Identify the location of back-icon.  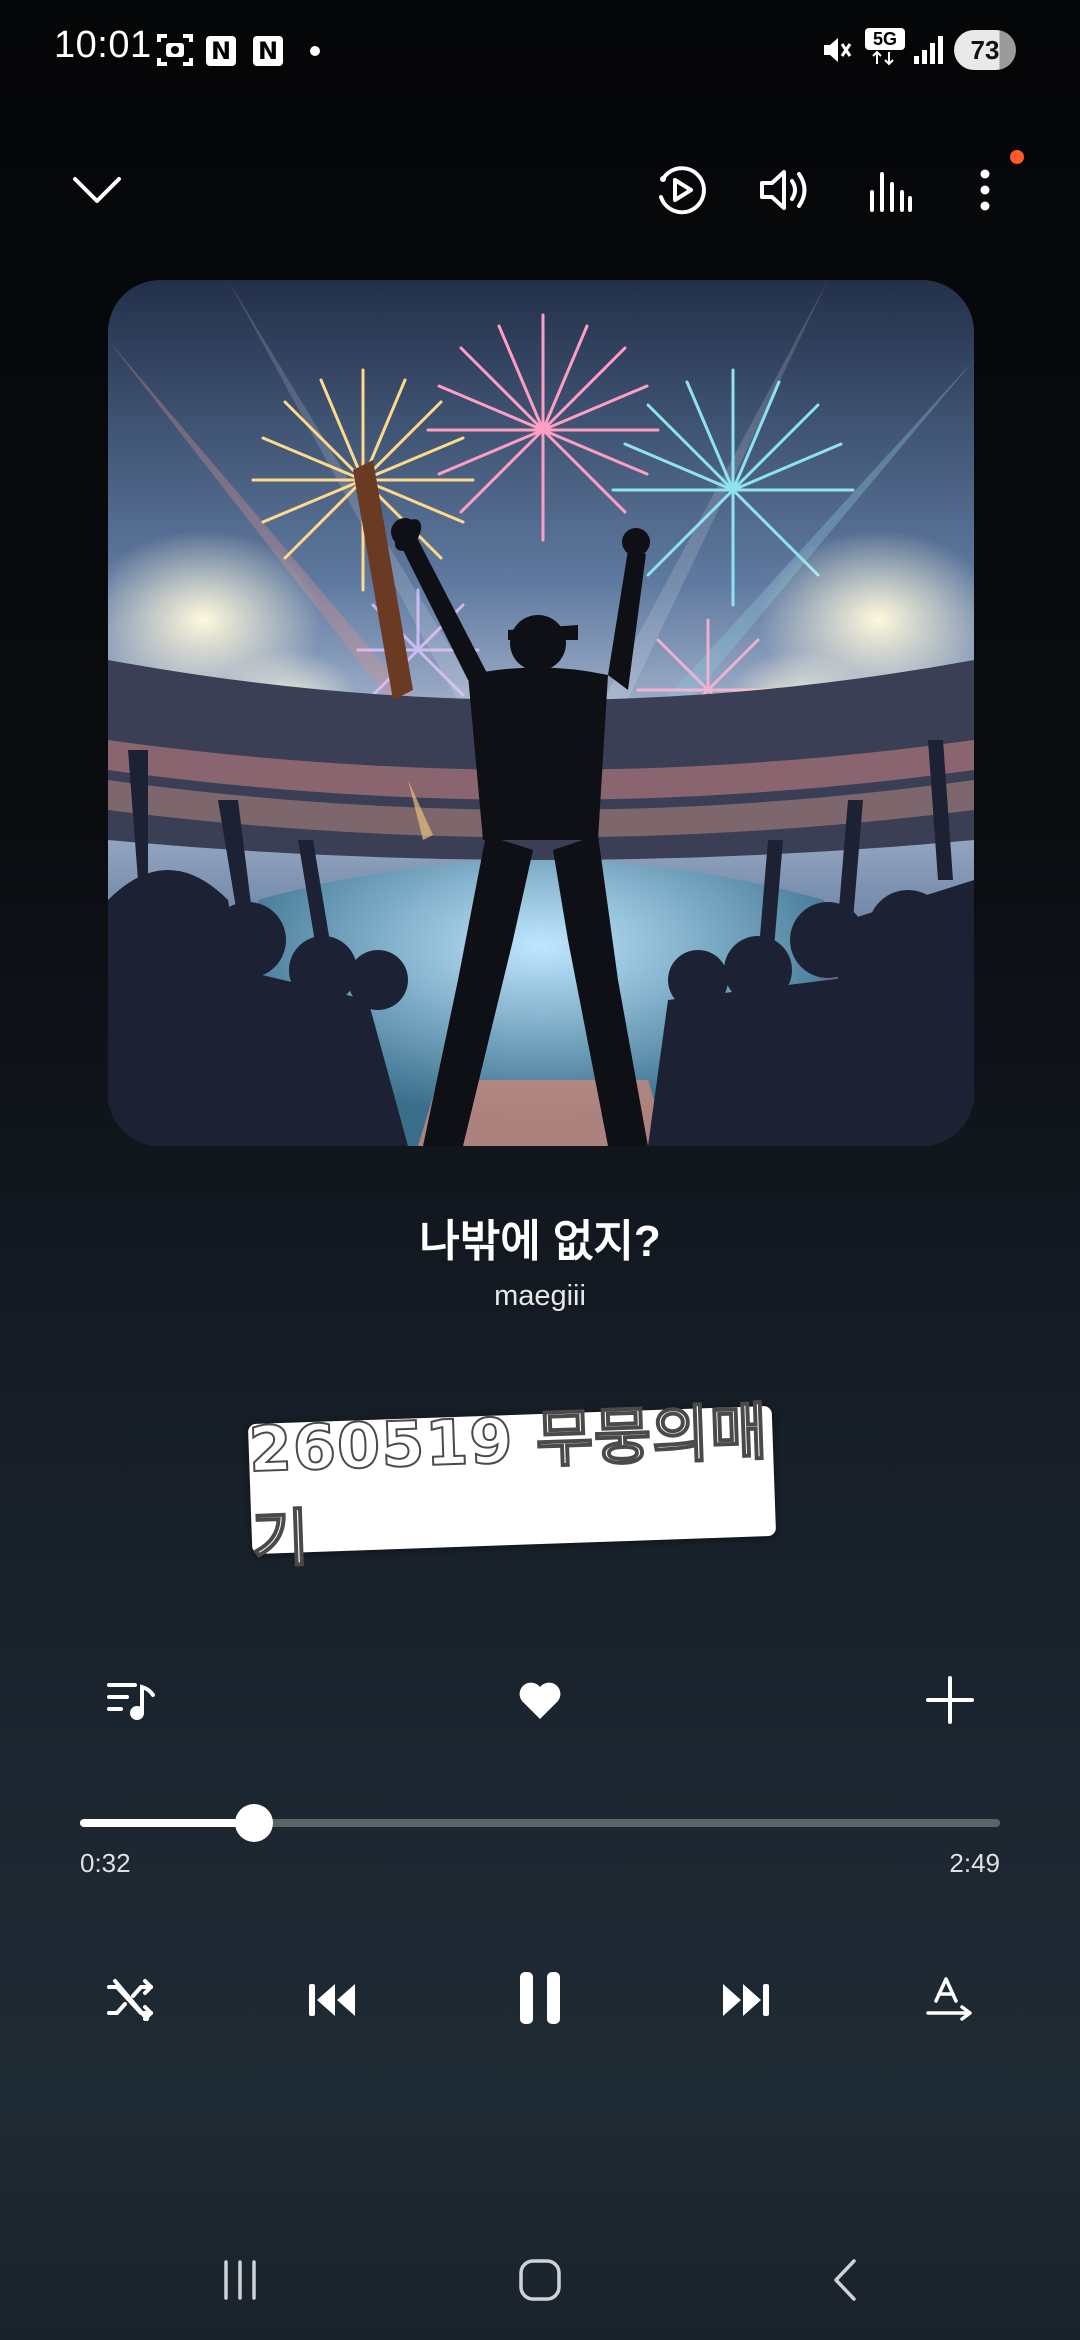
(845, 2280).